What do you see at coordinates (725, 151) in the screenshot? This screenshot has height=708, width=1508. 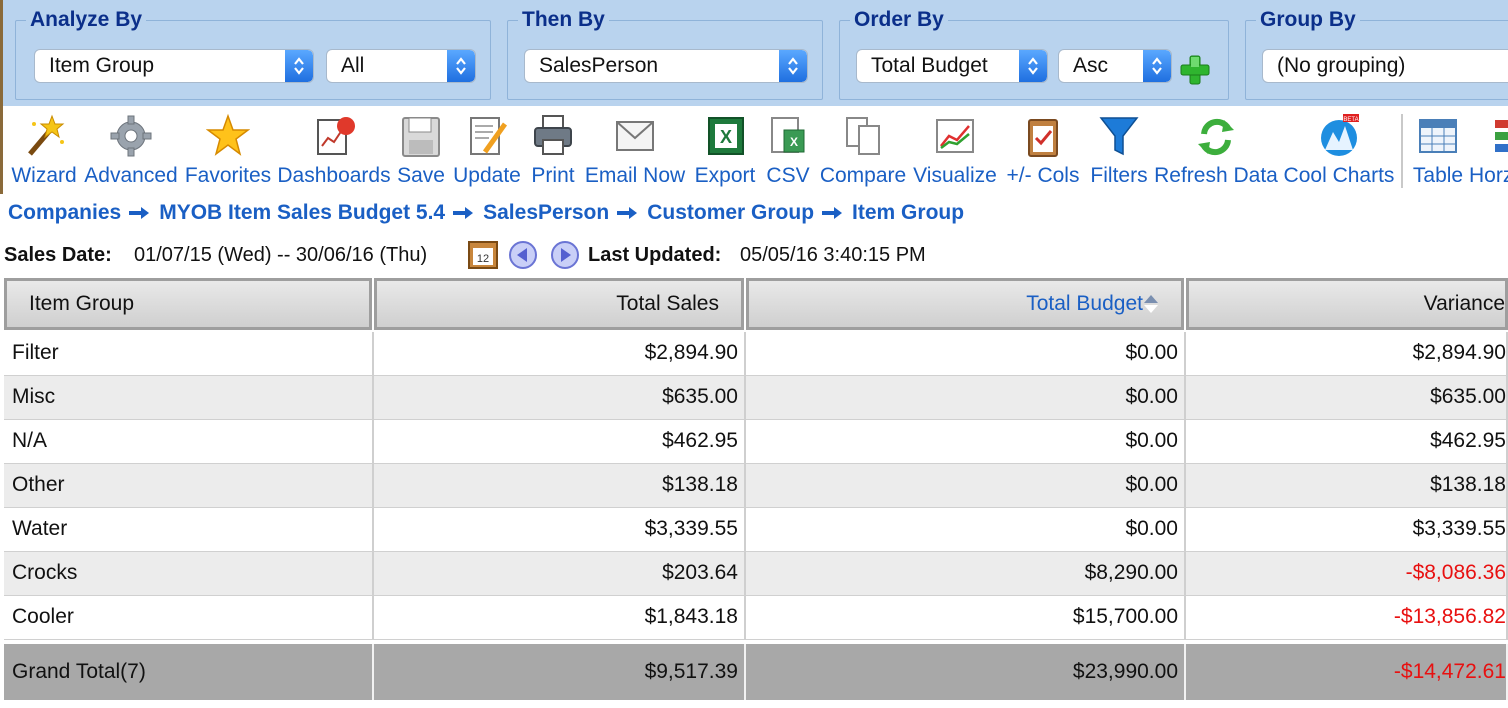 I see `export-button: X Export` at bounding box center [725, 151].